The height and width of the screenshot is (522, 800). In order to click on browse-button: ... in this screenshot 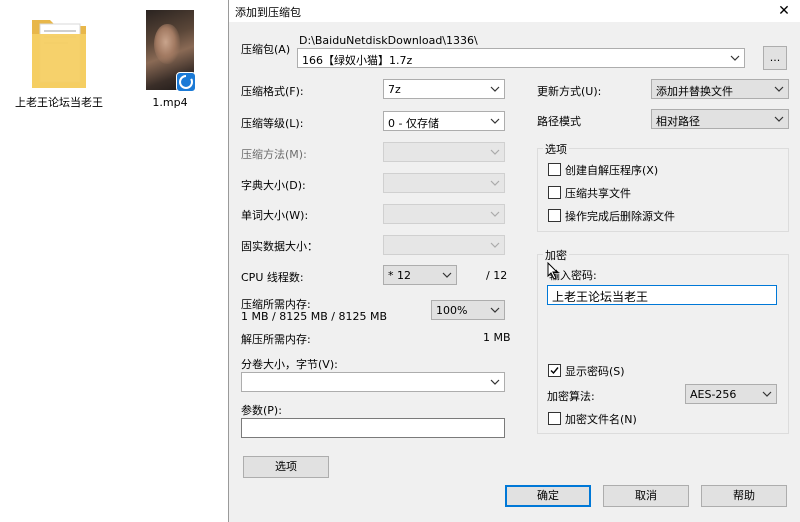, I will do `click(775, 58)`.